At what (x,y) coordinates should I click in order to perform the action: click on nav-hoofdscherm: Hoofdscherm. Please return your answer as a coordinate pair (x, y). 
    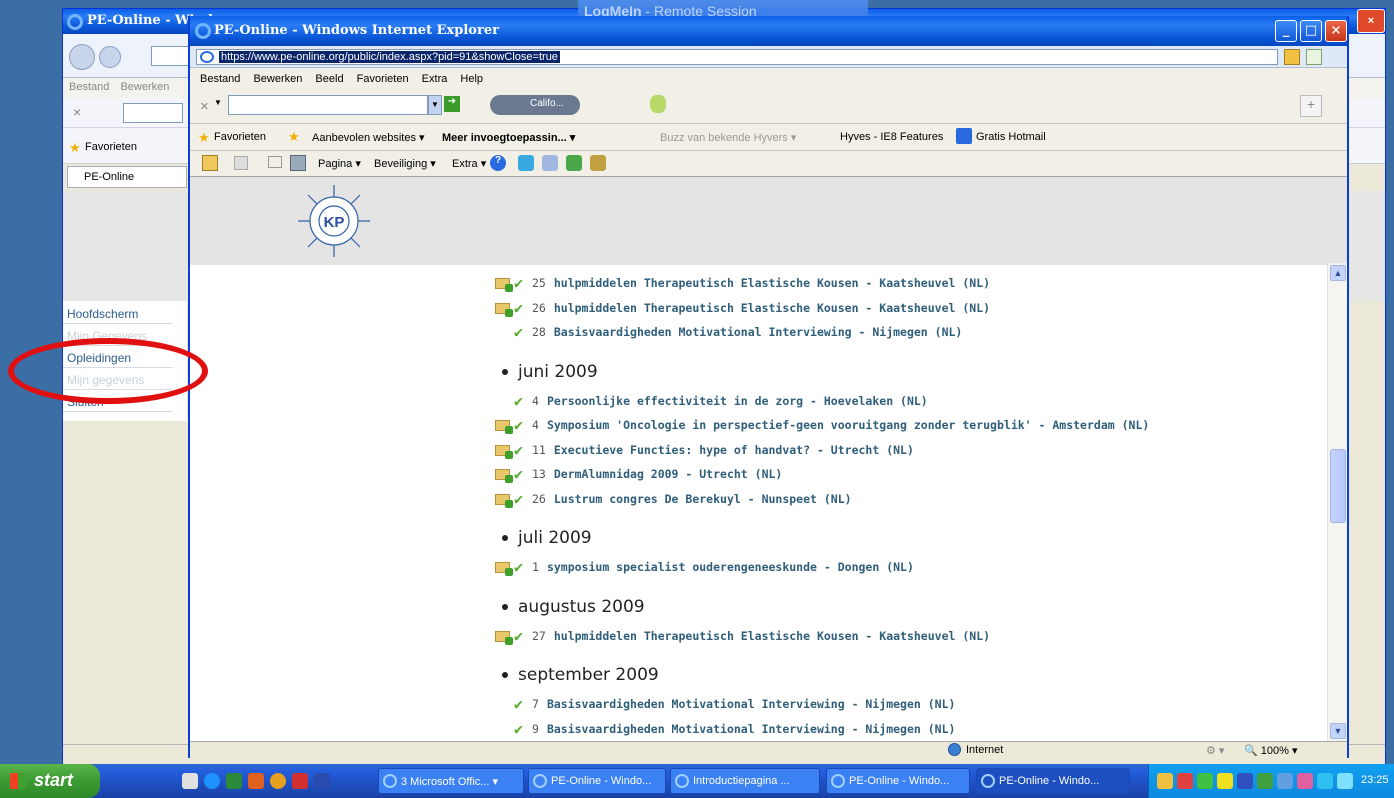
    Looking at the image, I should click on (118, 313).